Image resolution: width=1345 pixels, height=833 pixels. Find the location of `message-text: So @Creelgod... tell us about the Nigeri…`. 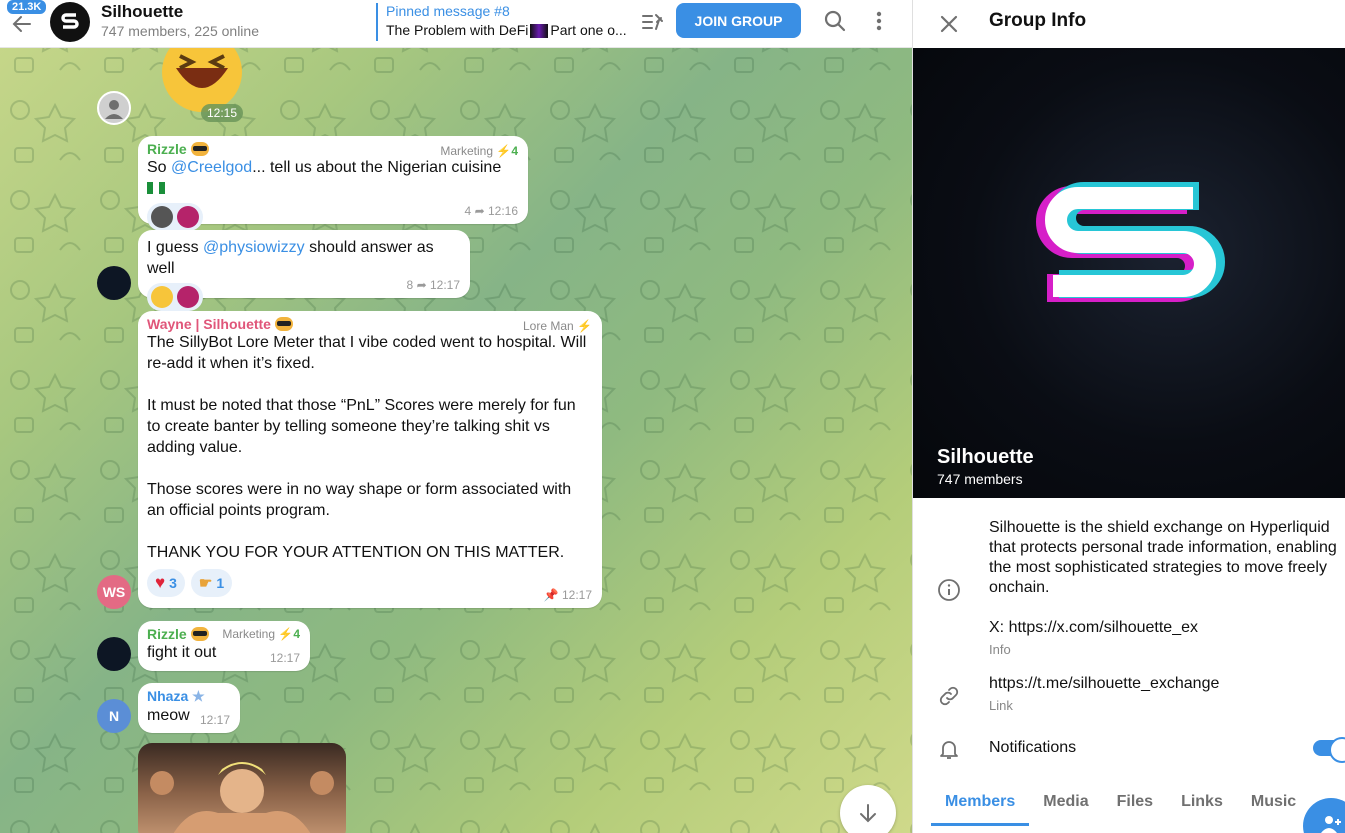

message-text: So @Creelgod... tell us about the Nigeri… is located at coordinates (333, 178).